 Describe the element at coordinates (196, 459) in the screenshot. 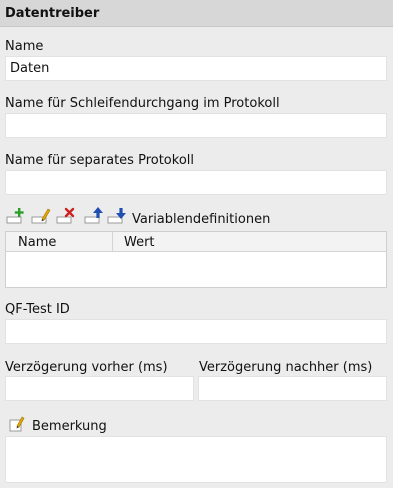

I see `comment-field` at that location.